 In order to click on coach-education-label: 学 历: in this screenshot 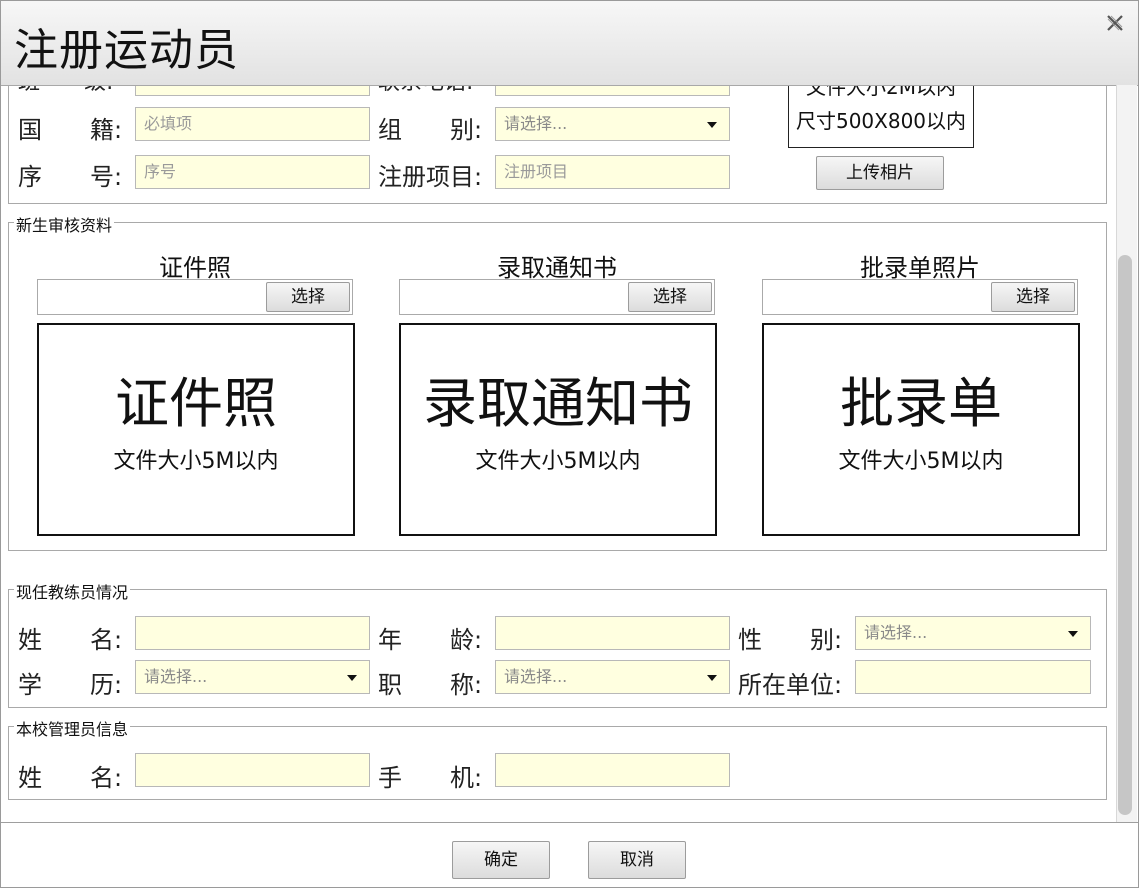, I will do `click(70, 685)`.